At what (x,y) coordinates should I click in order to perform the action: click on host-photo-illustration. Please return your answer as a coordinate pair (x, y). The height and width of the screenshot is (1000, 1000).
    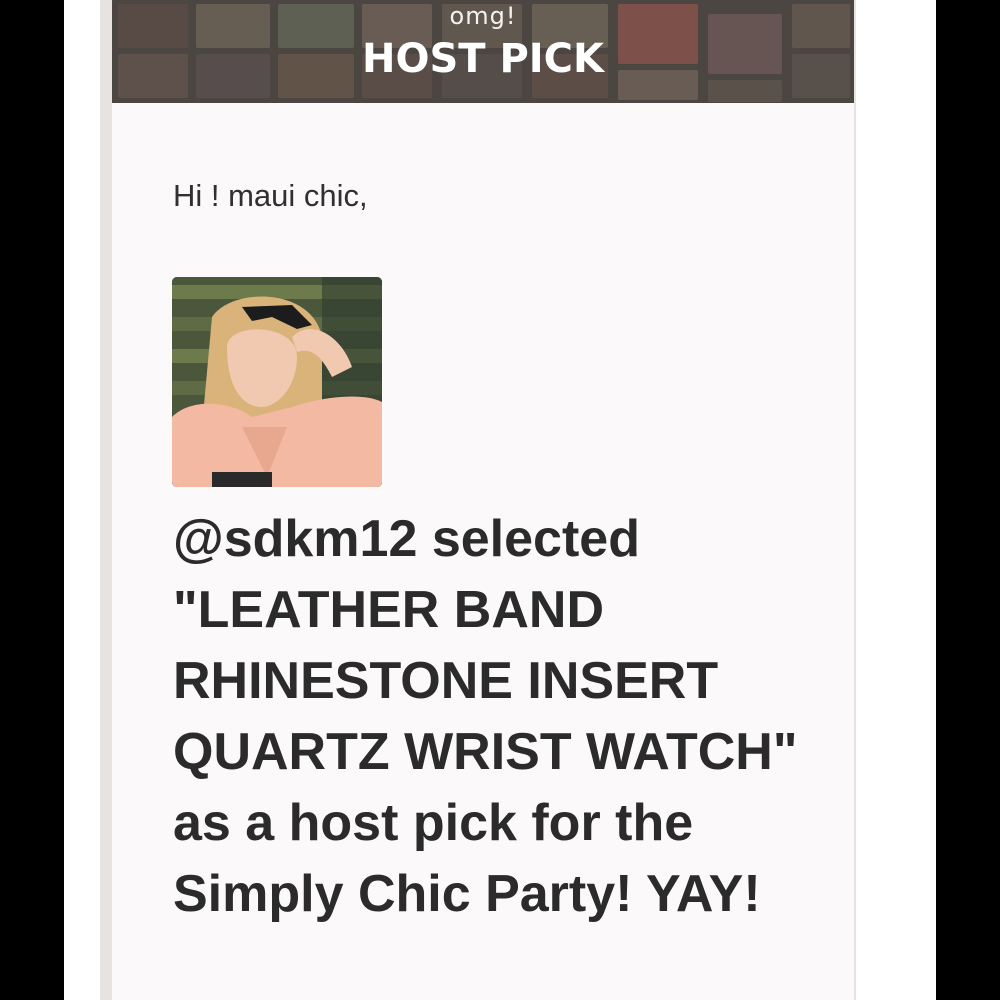
    Looking at the image, I should click on (277, 382).